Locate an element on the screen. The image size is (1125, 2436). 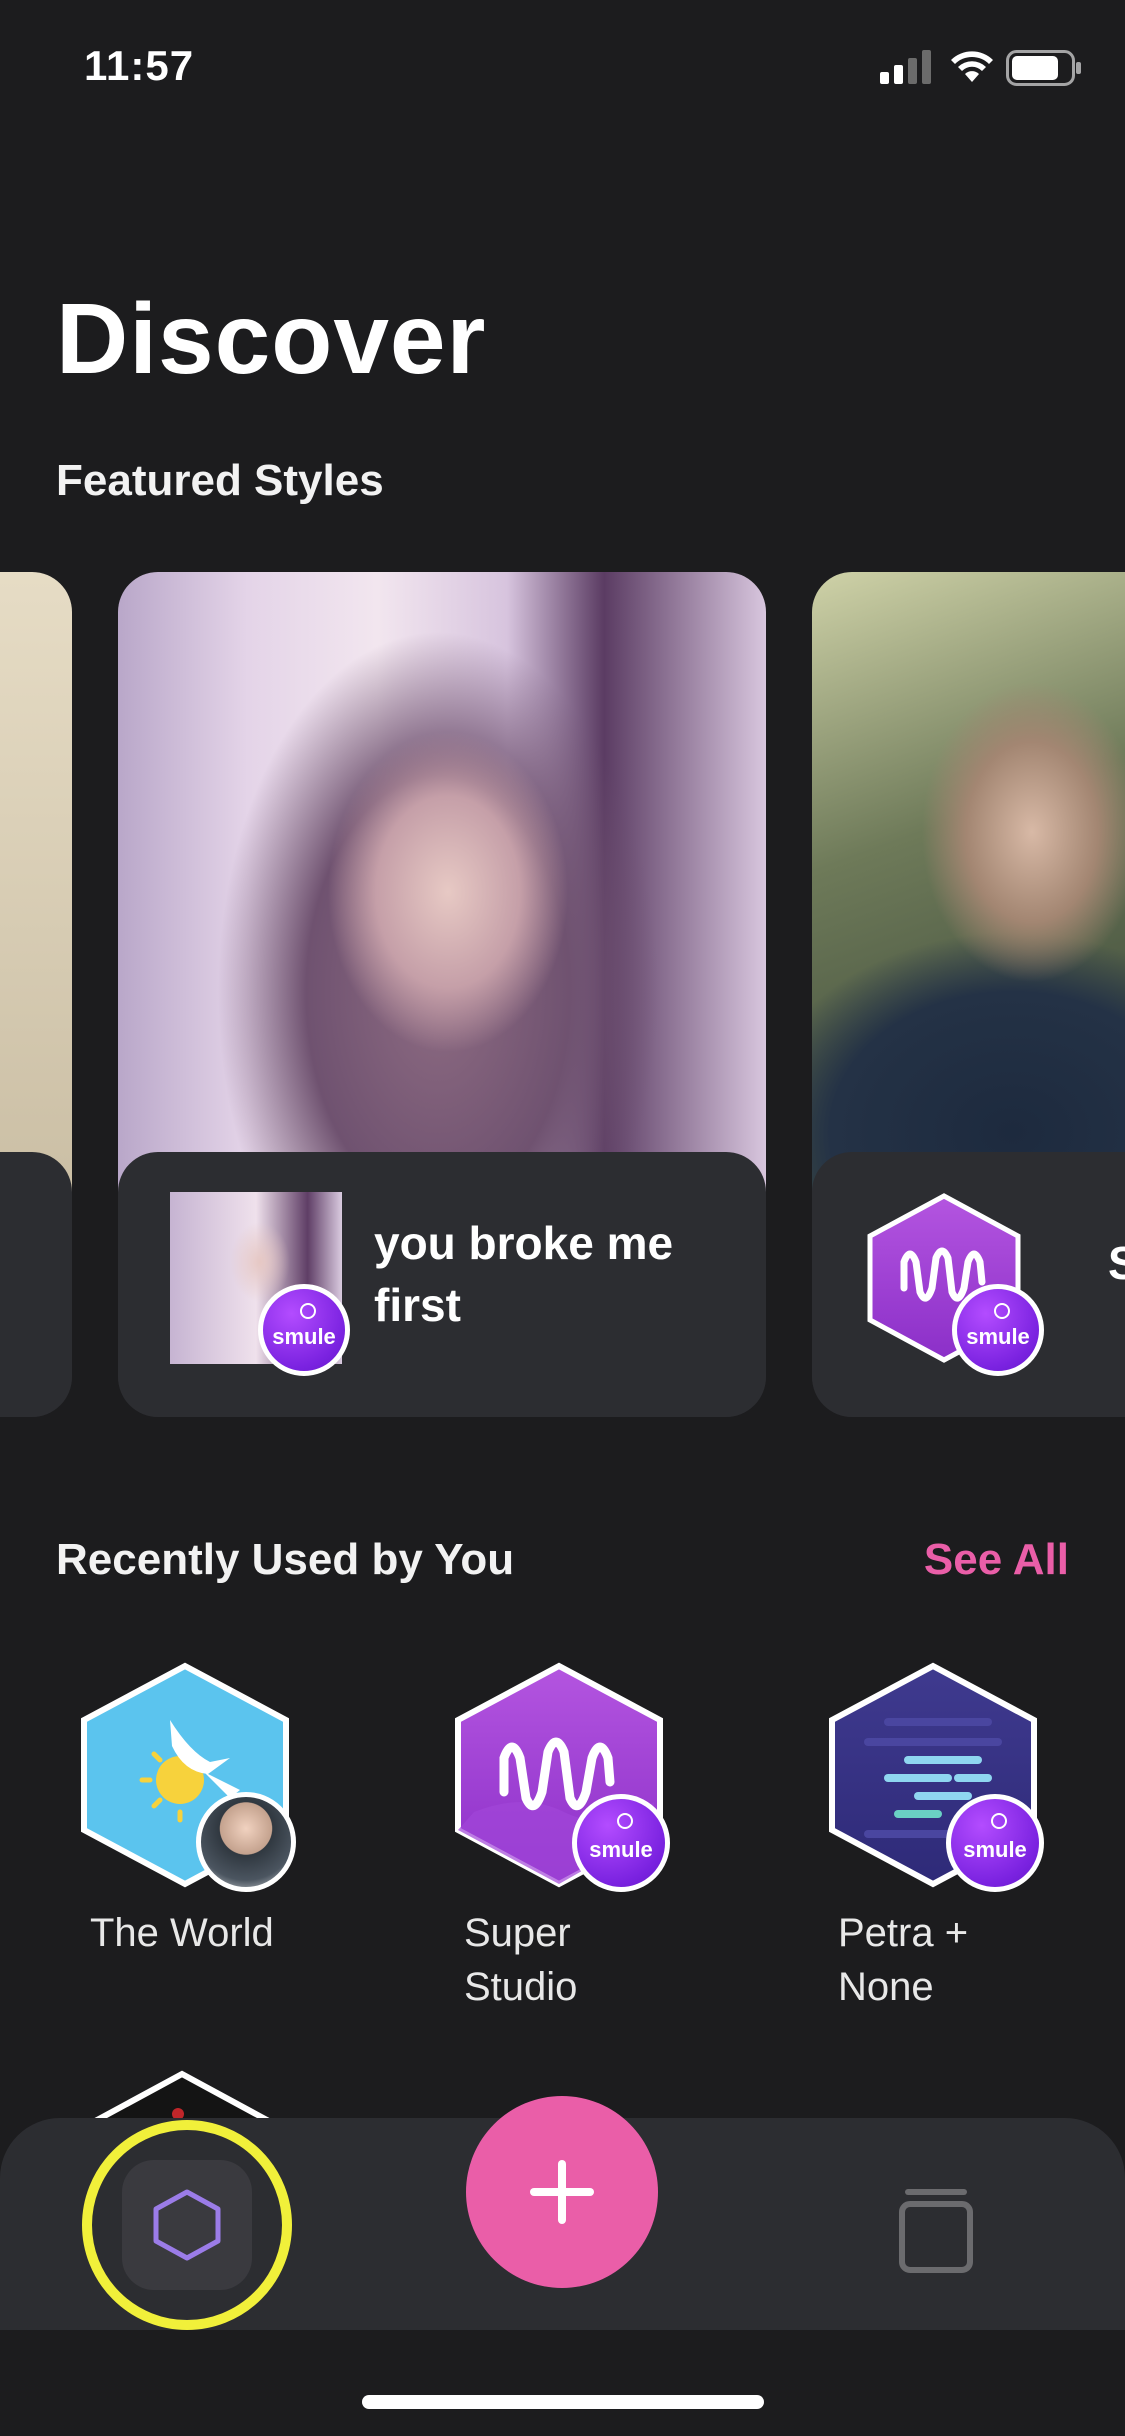
home-indicator-area is located at coordinates (562, 2383).